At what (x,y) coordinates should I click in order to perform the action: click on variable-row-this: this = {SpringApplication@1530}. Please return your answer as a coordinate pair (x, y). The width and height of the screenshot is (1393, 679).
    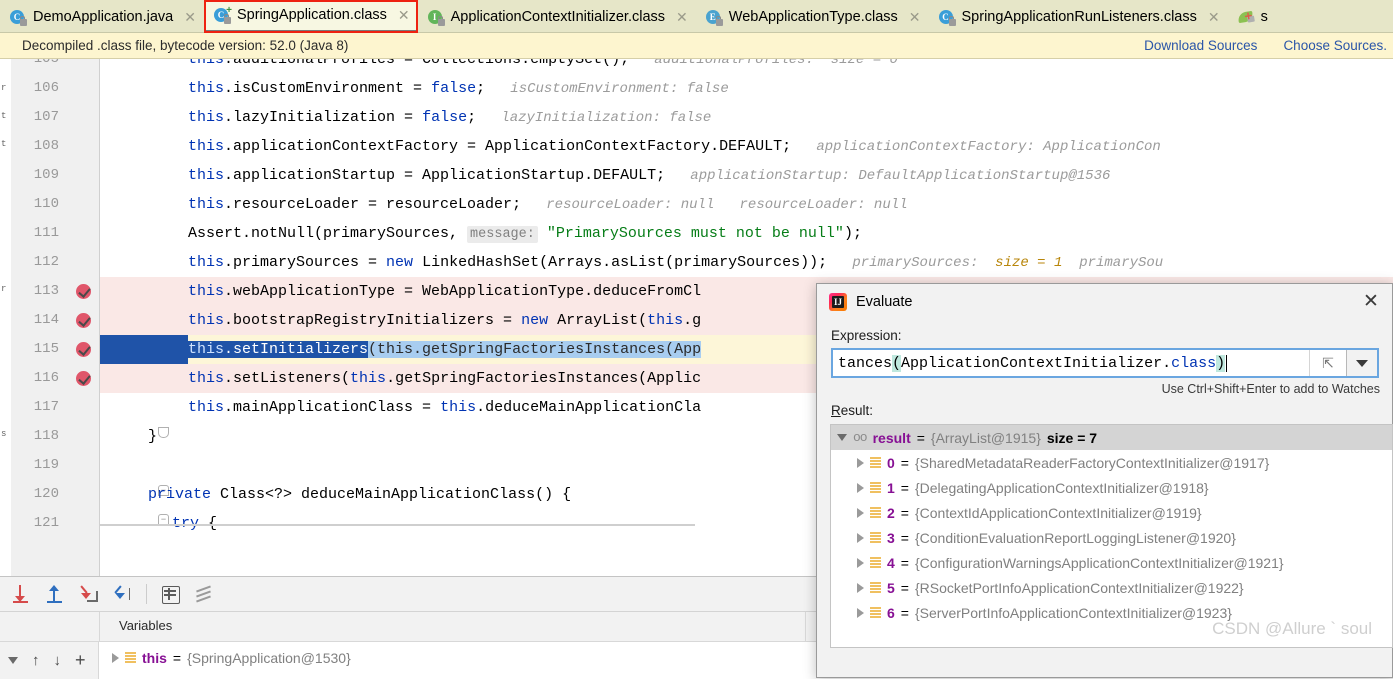
    Looking at the image, I should click on (231, 658).